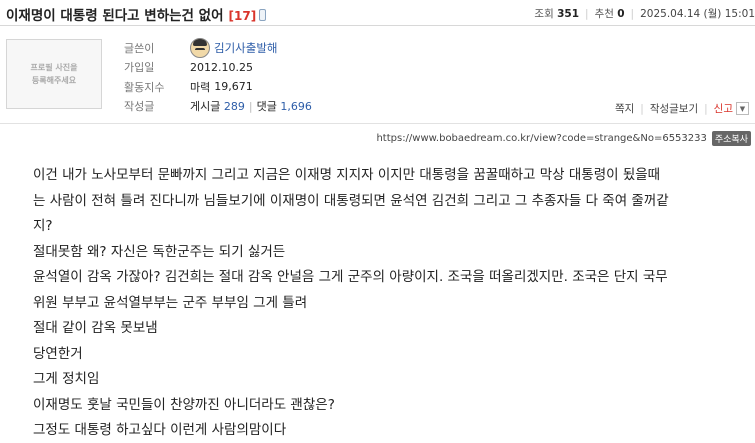 Image resolution: width=755 pixels, height=443 pixels. Describe the element at coordinates (697, 14) in the screenshot. I see `post-date: 2025.04.14 (월) 15:01` at that location.